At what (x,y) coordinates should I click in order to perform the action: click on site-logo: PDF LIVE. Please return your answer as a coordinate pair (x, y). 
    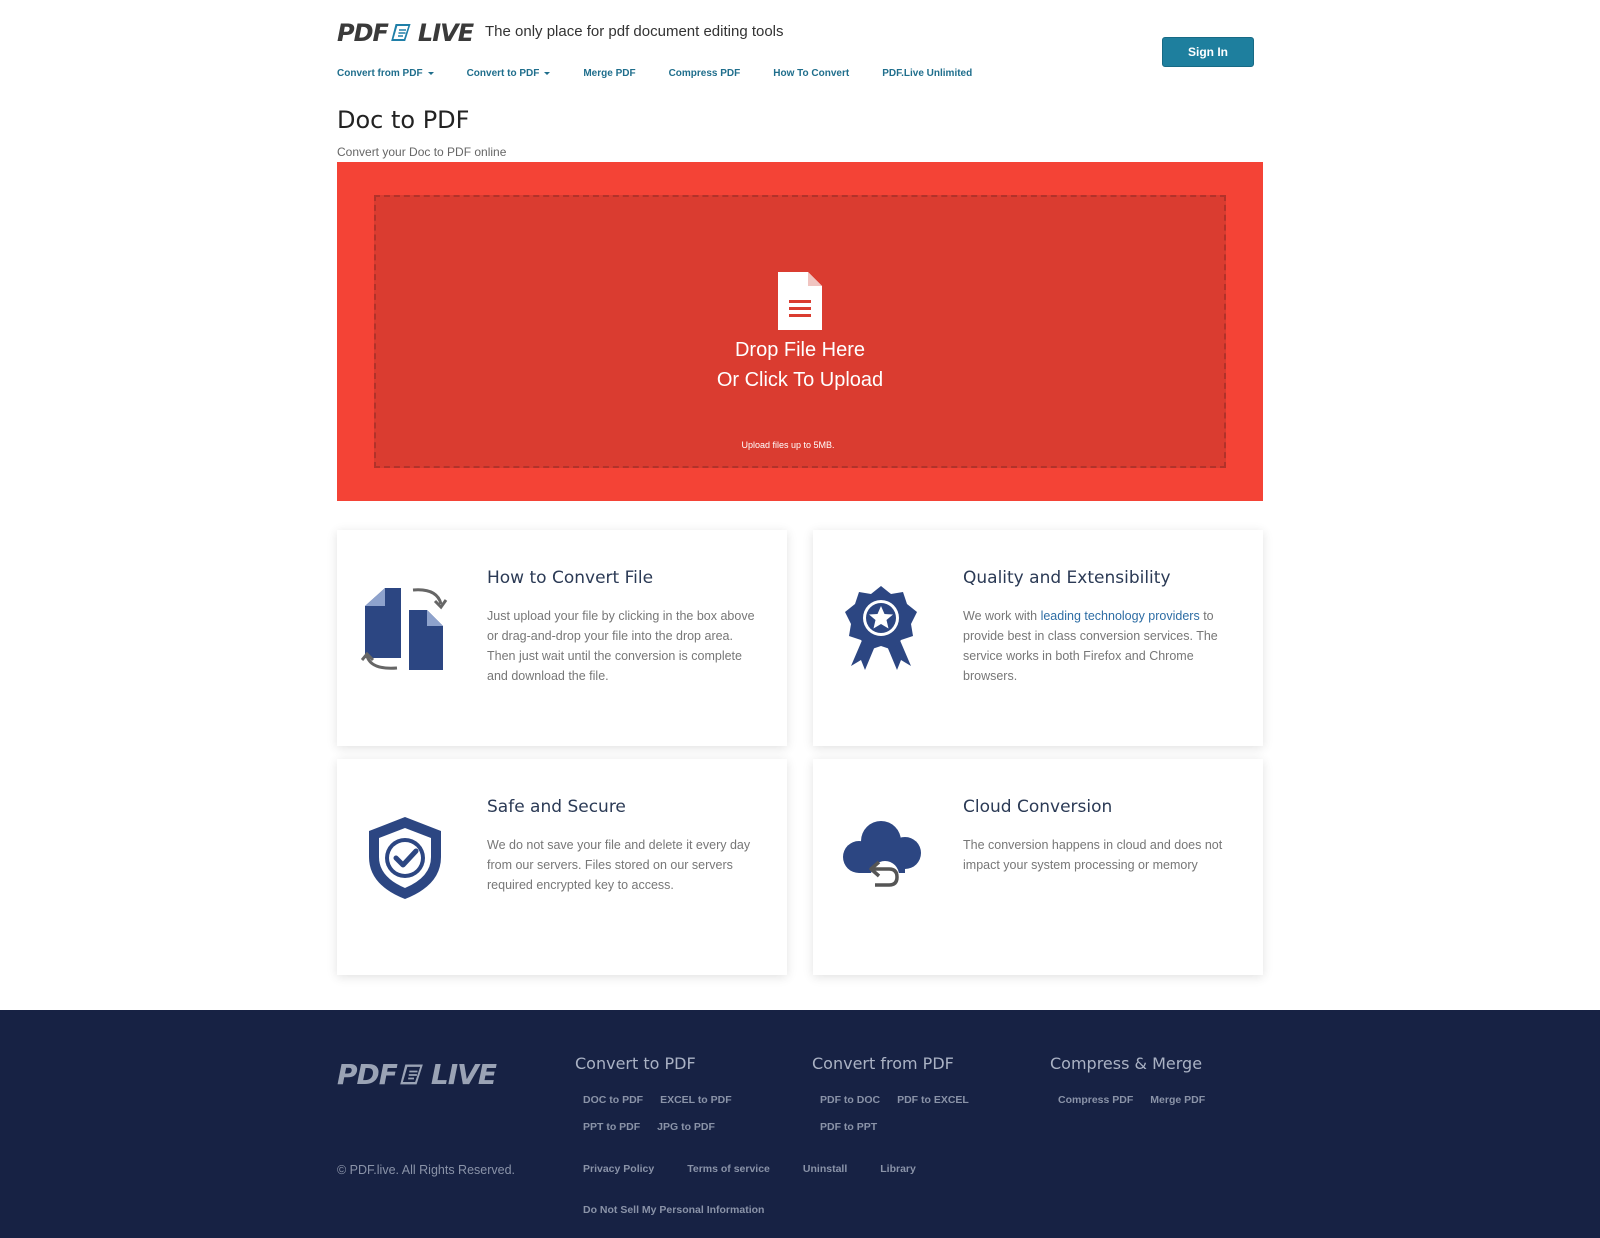
    Looking at the image, I should click on (405, 33).